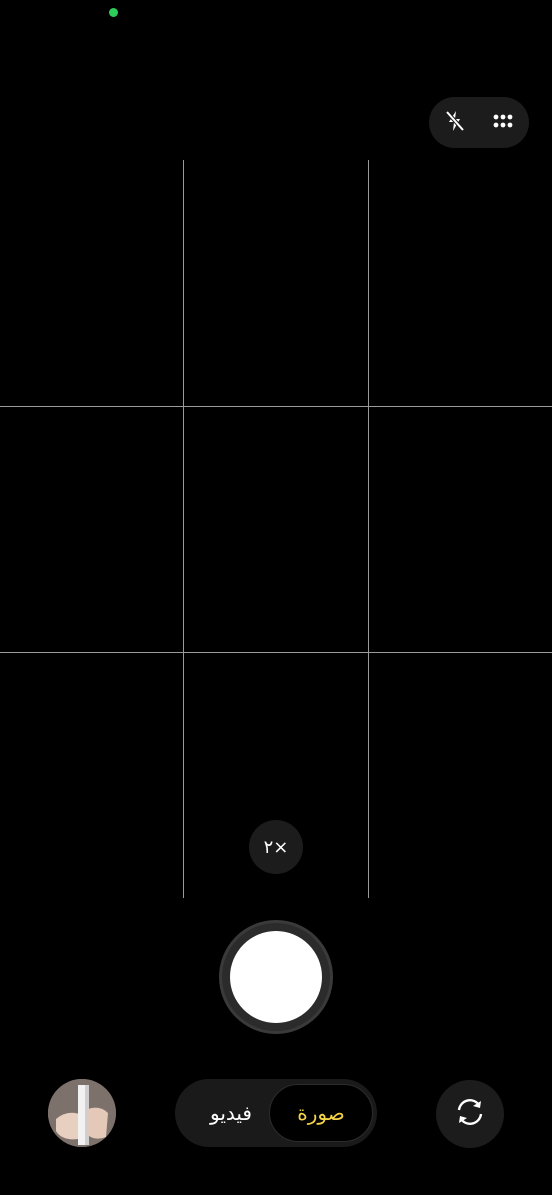  What do you see at coordinates (276, 652) in the screenshot?
I see `grid-line-horizontal-bottom` at bounding box center [276, 652].